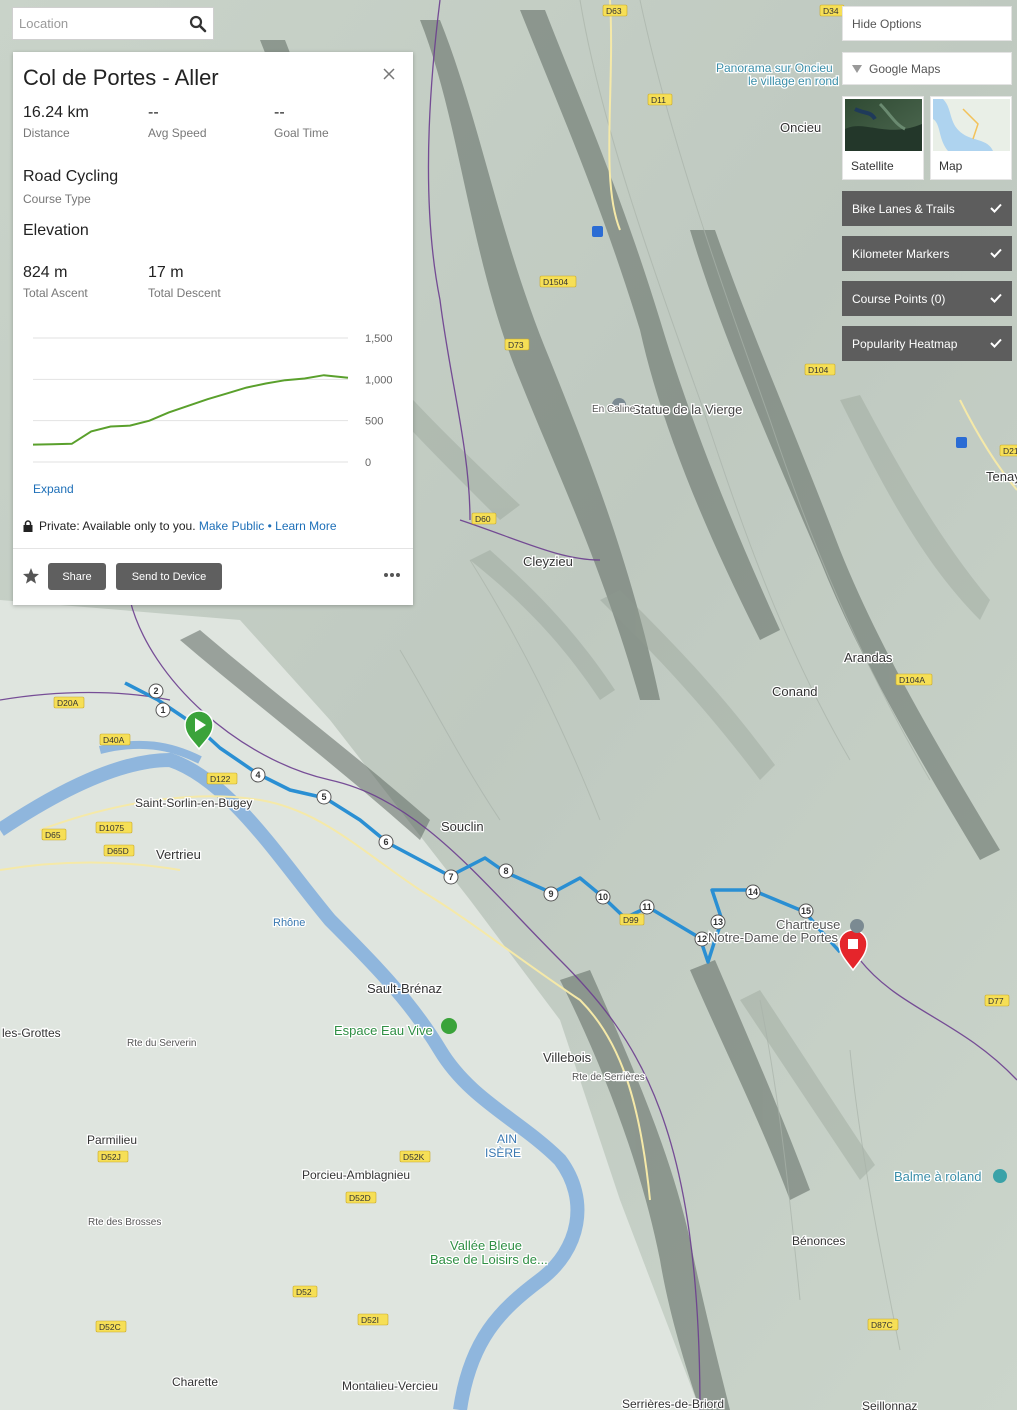  What do you see at coordinates (555, 282) in the screenshot?
I see `road-label: D1504` at bounding box center [555, 282].